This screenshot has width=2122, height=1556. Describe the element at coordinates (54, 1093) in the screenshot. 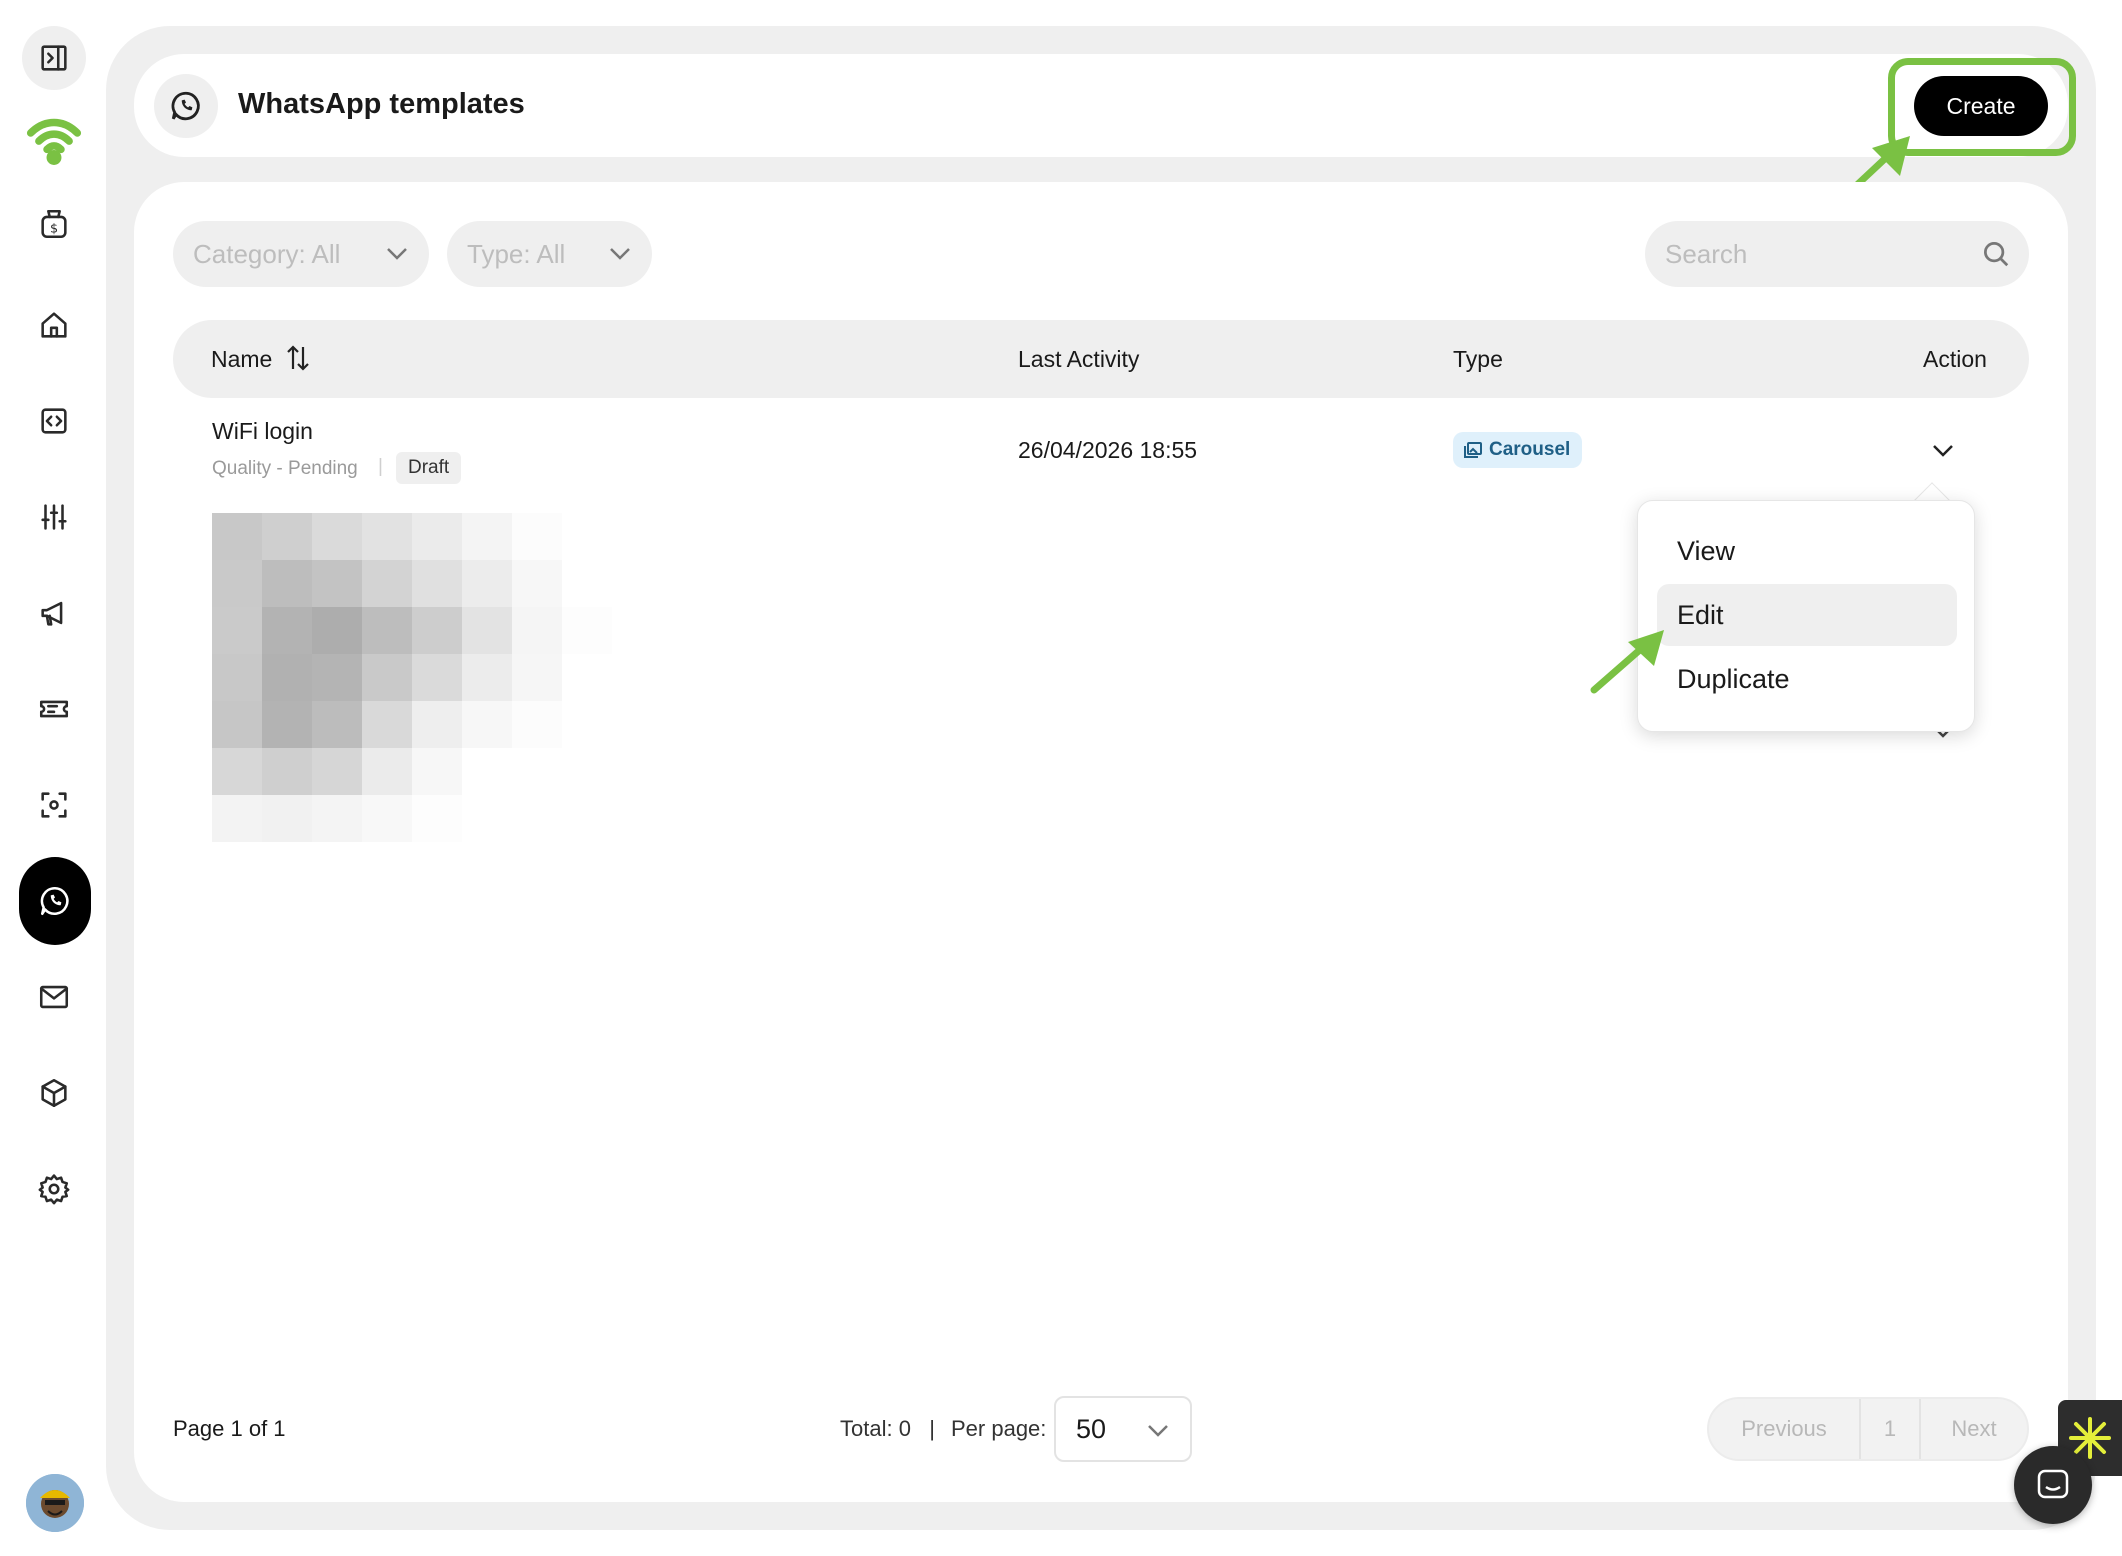

I see `cube-icon` at that location.